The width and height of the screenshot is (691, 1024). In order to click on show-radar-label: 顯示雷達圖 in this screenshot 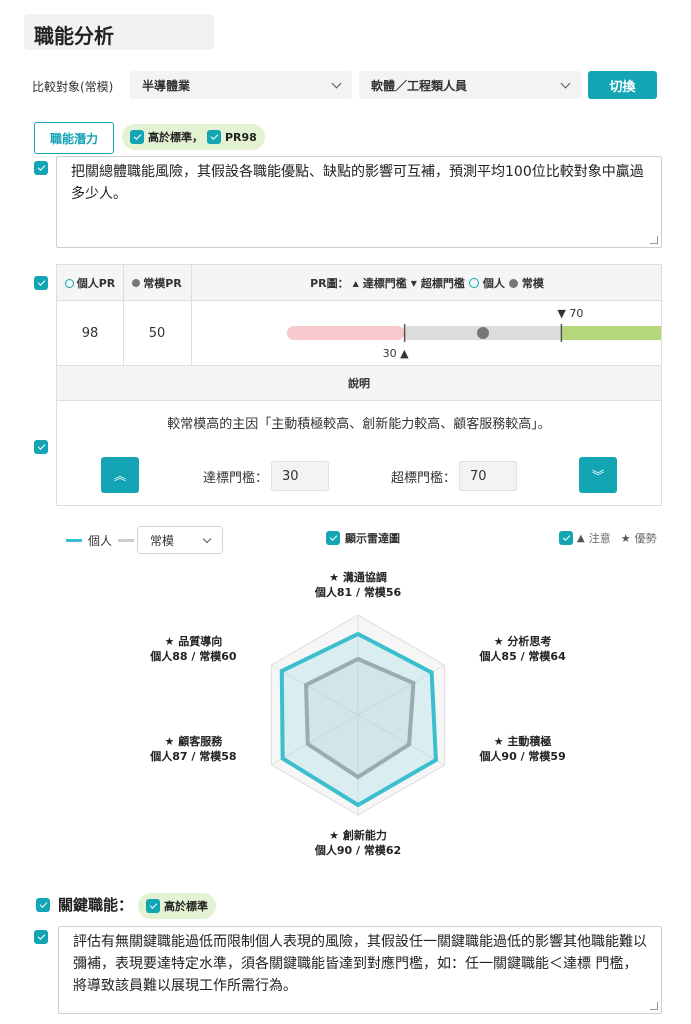, I will do `click(372, 538)`.